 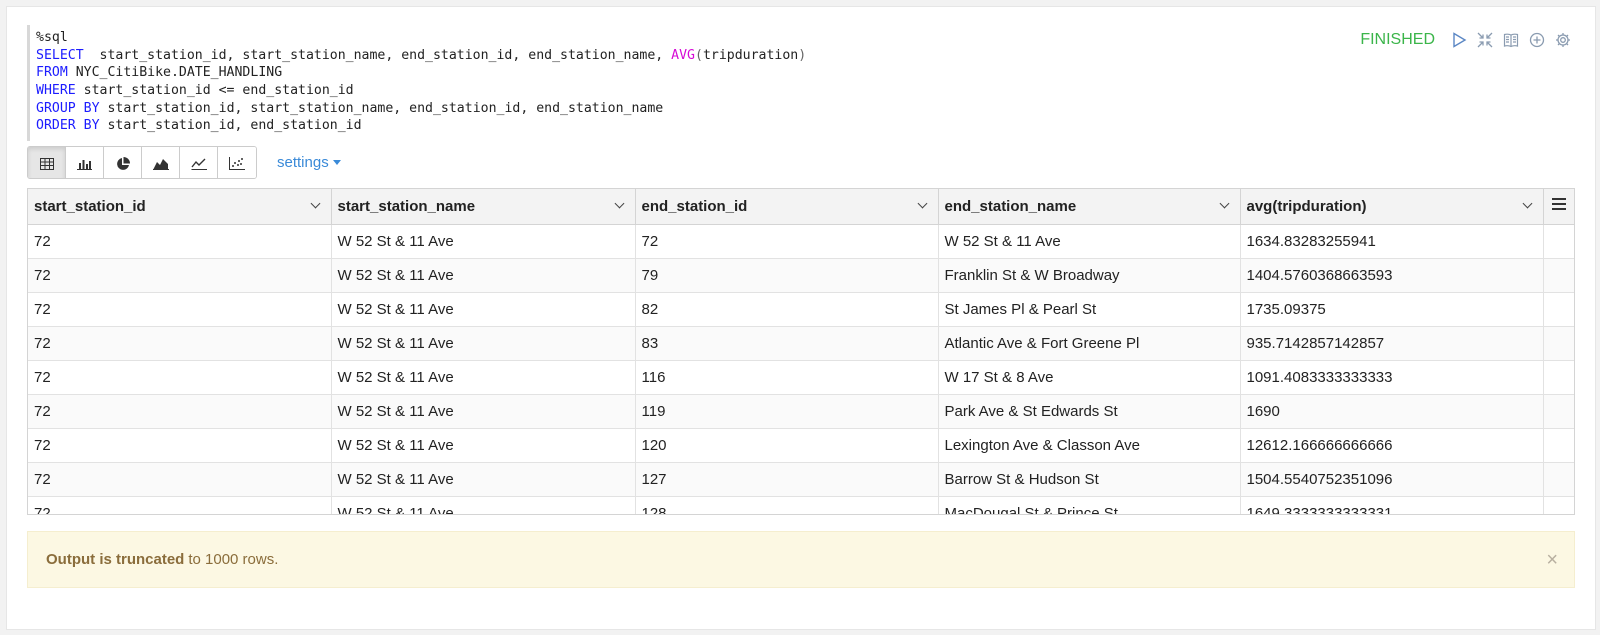 I want to click on table-cell: MacDougal St & Prince St, so click(x=1089, y=505).